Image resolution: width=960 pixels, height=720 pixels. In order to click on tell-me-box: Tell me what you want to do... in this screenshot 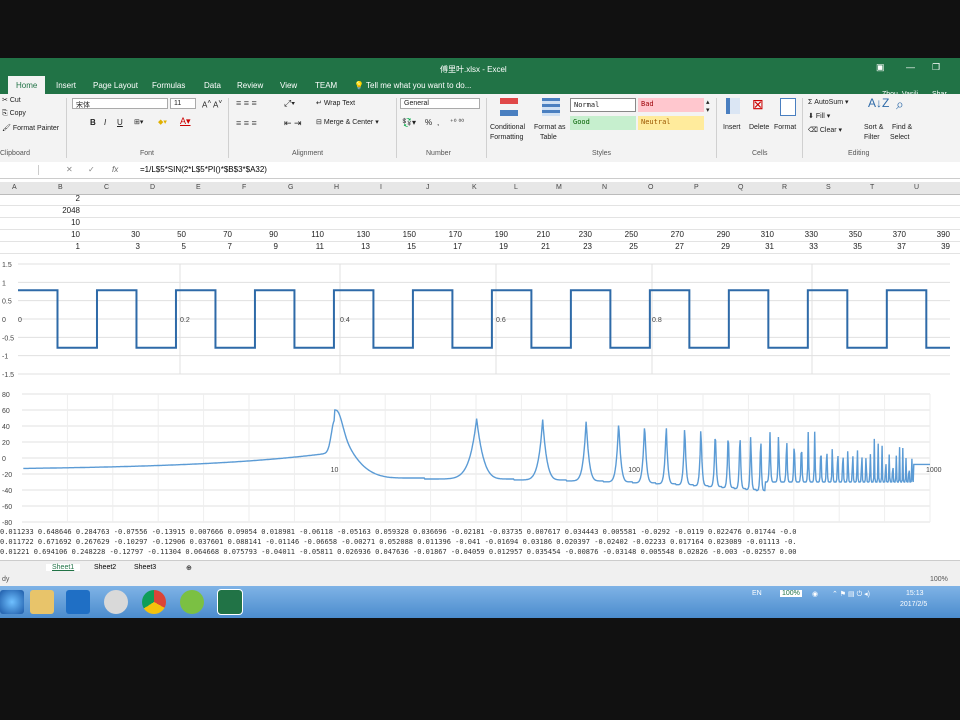, I will do `click(418, 85)`.